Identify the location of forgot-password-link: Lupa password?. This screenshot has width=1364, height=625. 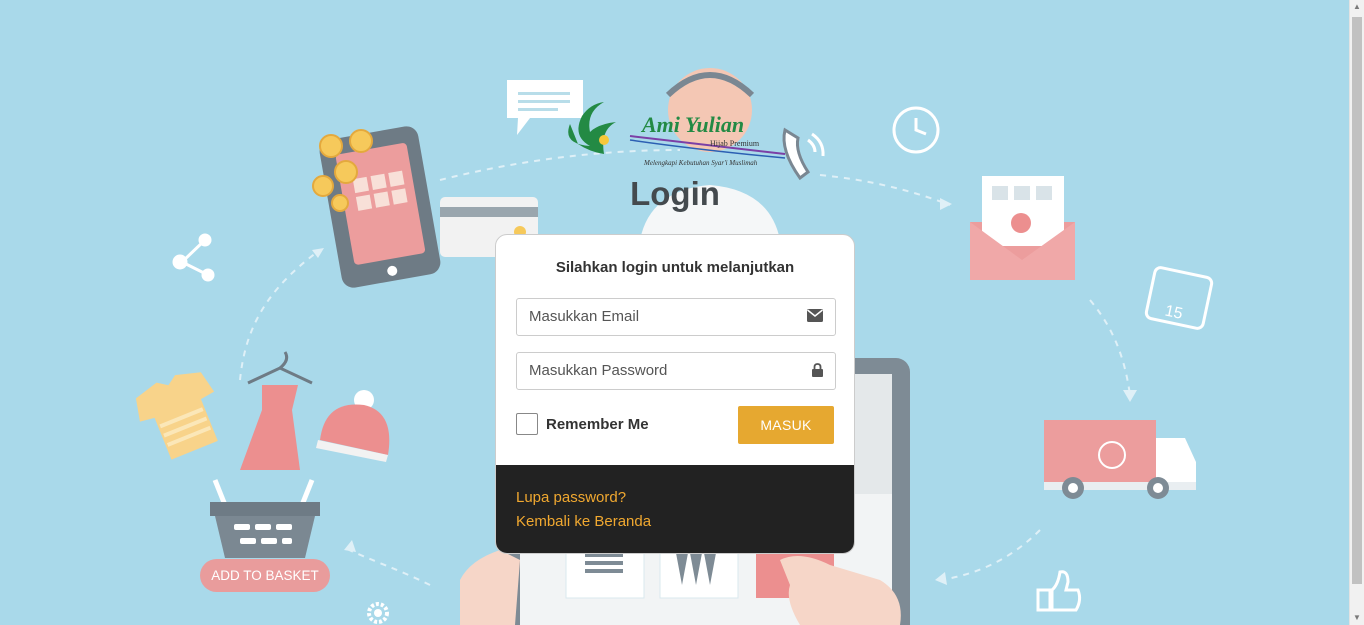
(571, 497).